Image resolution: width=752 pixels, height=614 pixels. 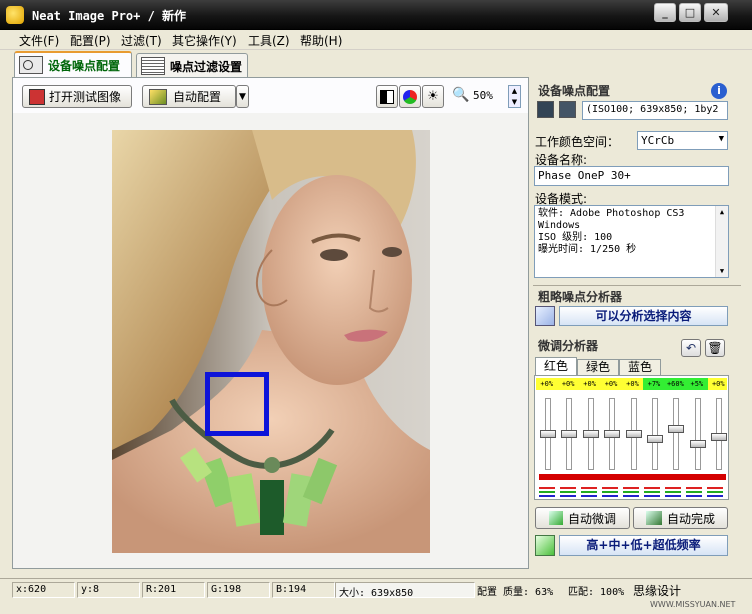 I want to click on band-label: +5%, so click(x=697, y=384).